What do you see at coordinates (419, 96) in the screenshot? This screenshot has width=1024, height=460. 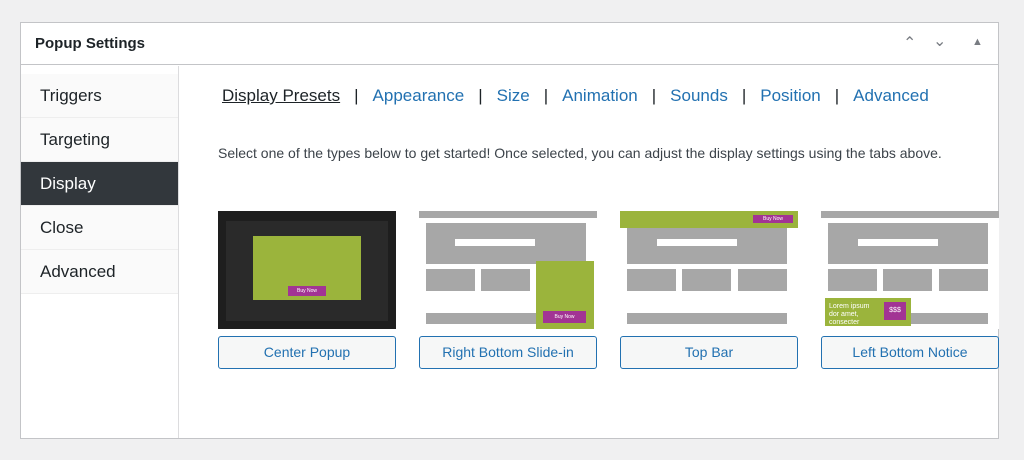 I see `tab-appearance: Appearance` at bounding box center [419, 96].